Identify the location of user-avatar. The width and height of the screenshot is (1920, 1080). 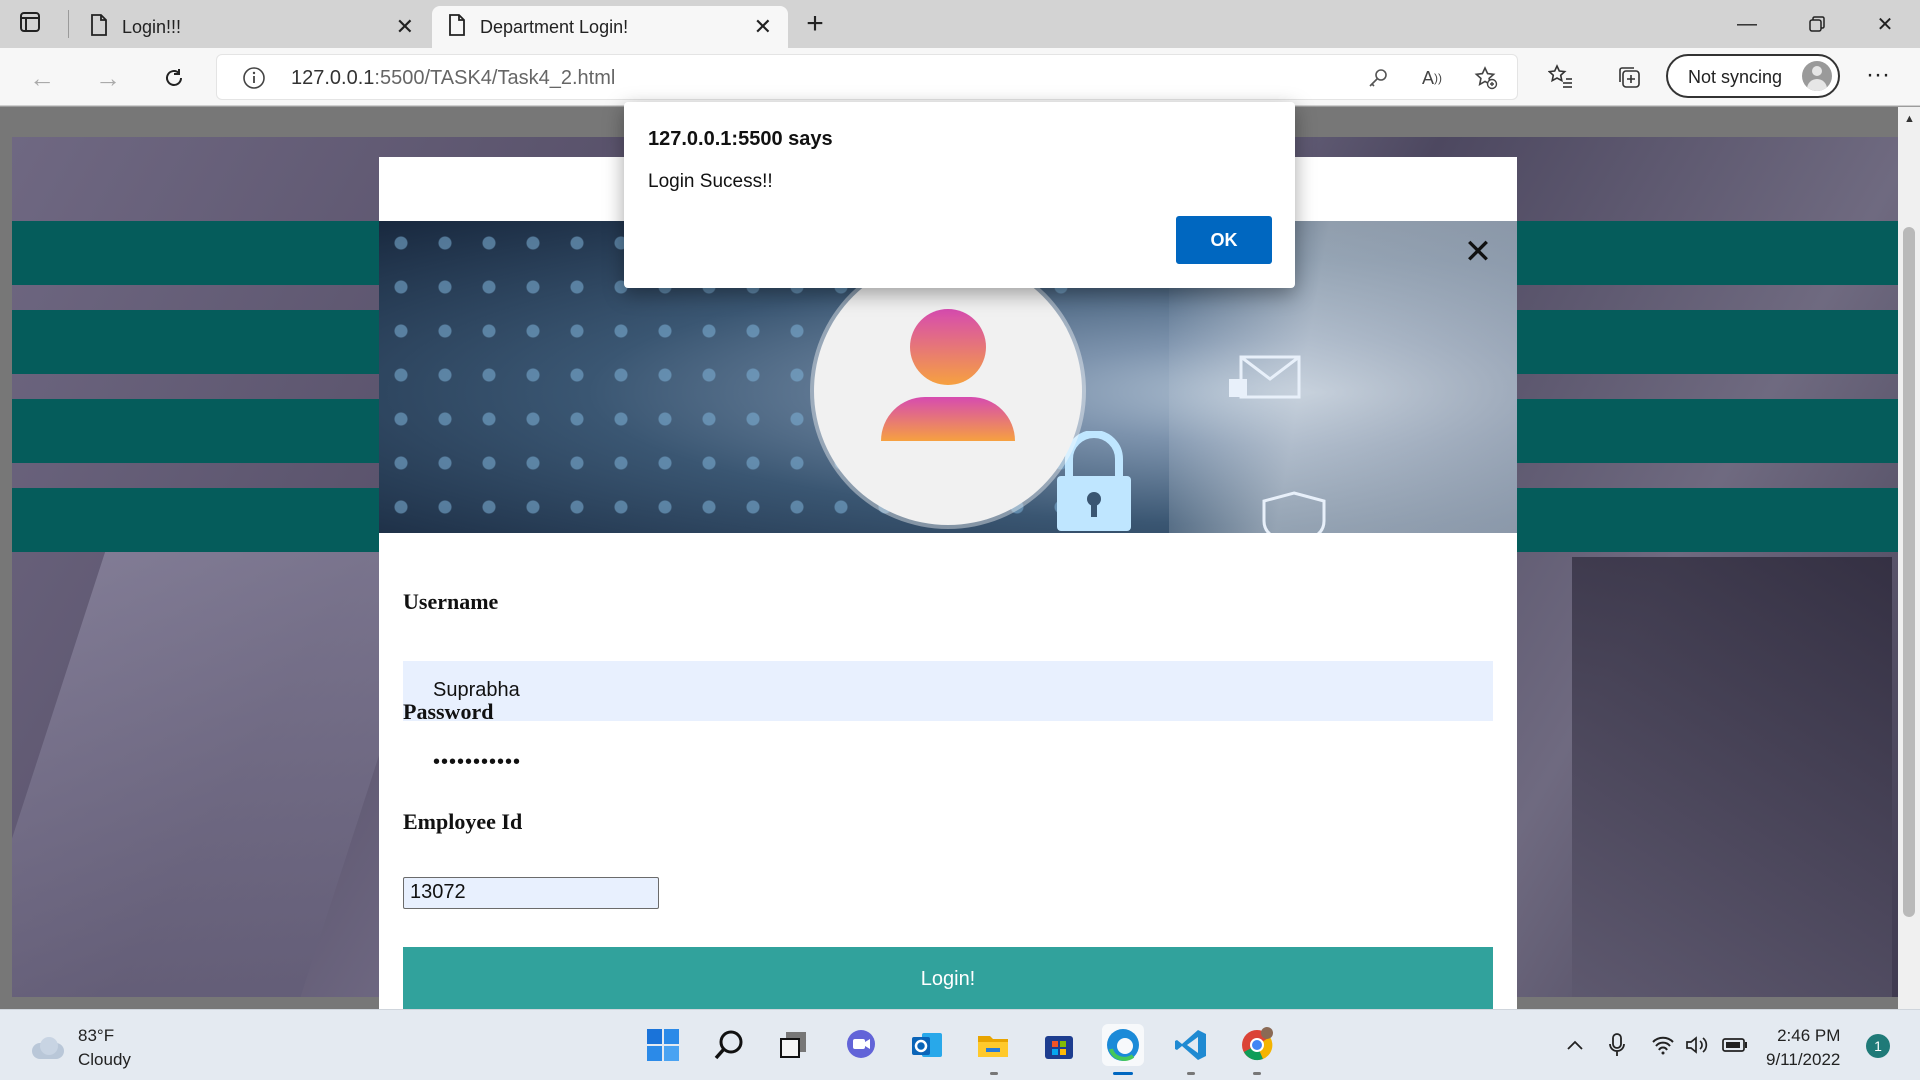
(948, 391).